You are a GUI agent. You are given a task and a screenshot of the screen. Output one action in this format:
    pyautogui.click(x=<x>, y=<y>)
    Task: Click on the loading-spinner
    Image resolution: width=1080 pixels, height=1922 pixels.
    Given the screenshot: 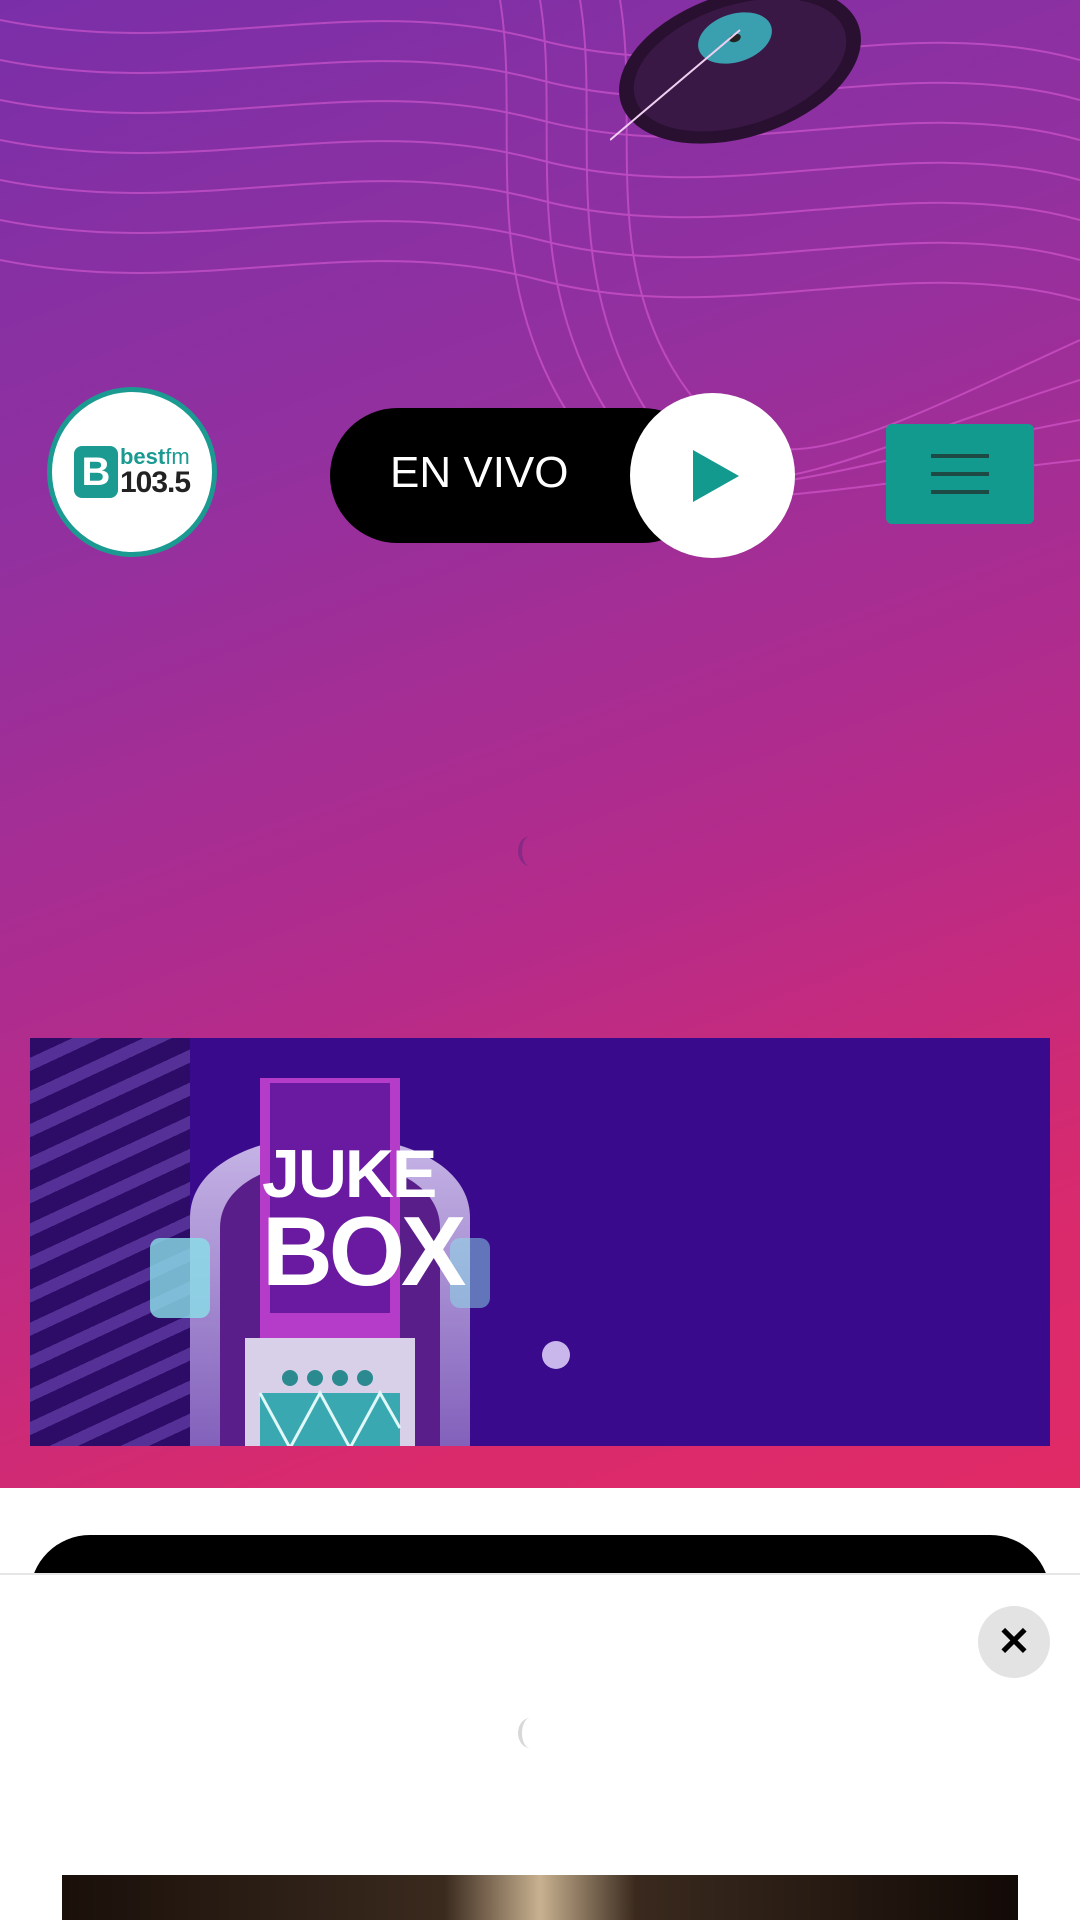 What is the action you would take?
    pyautogui.click(x=530, y=851)
    